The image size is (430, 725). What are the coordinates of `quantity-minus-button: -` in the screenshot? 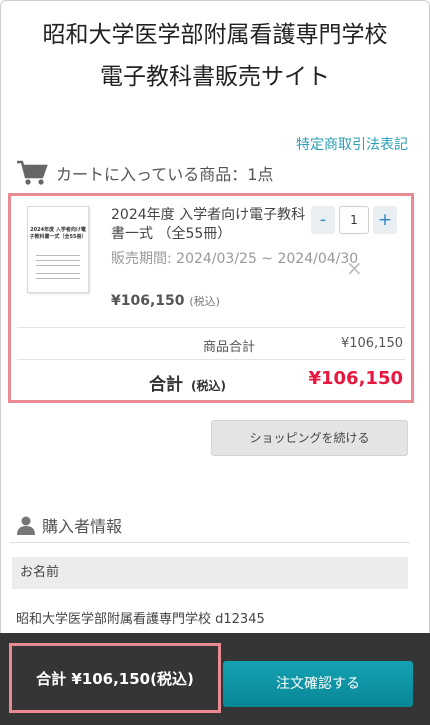 It's located at (323, 220).